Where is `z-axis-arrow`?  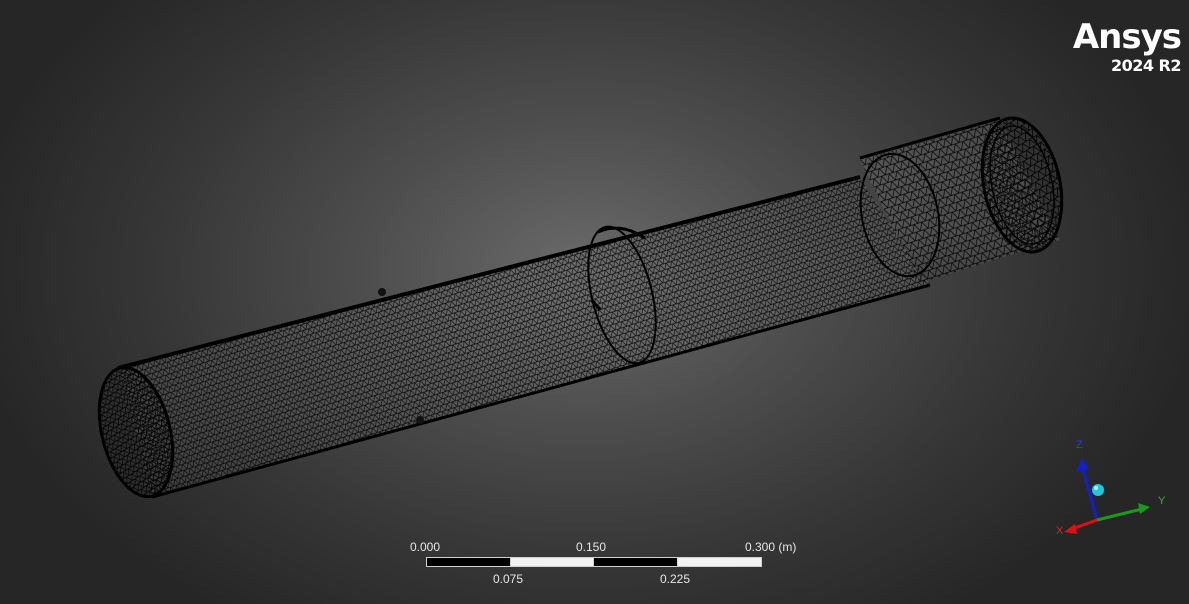
z-axis-arrow is located at coordinates (1082, 465).